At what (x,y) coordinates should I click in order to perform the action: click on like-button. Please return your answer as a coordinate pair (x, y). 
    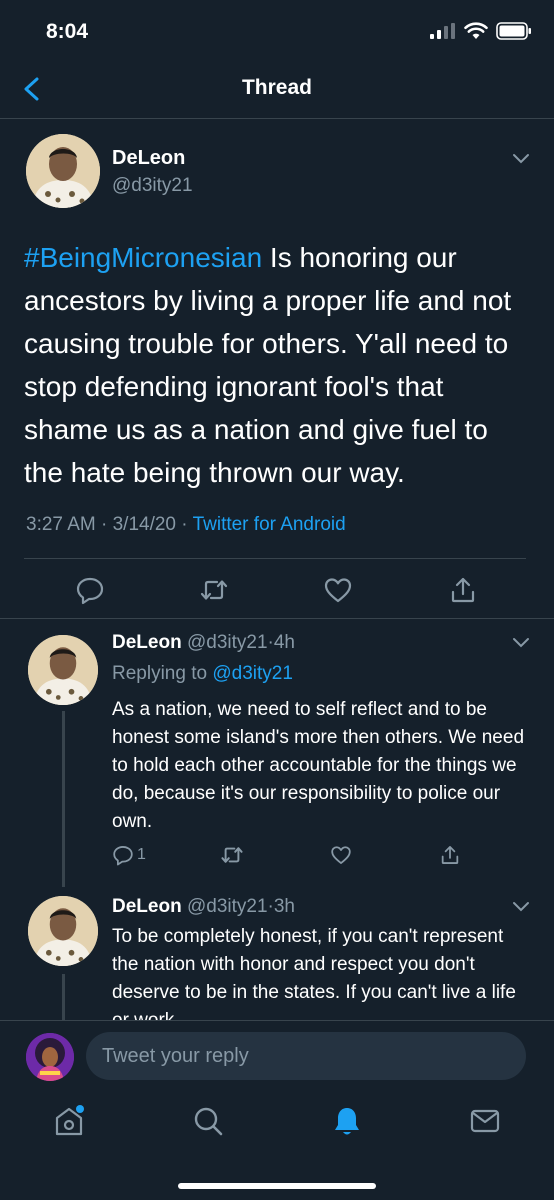
    Looking at the image, I should click on (341, 855).